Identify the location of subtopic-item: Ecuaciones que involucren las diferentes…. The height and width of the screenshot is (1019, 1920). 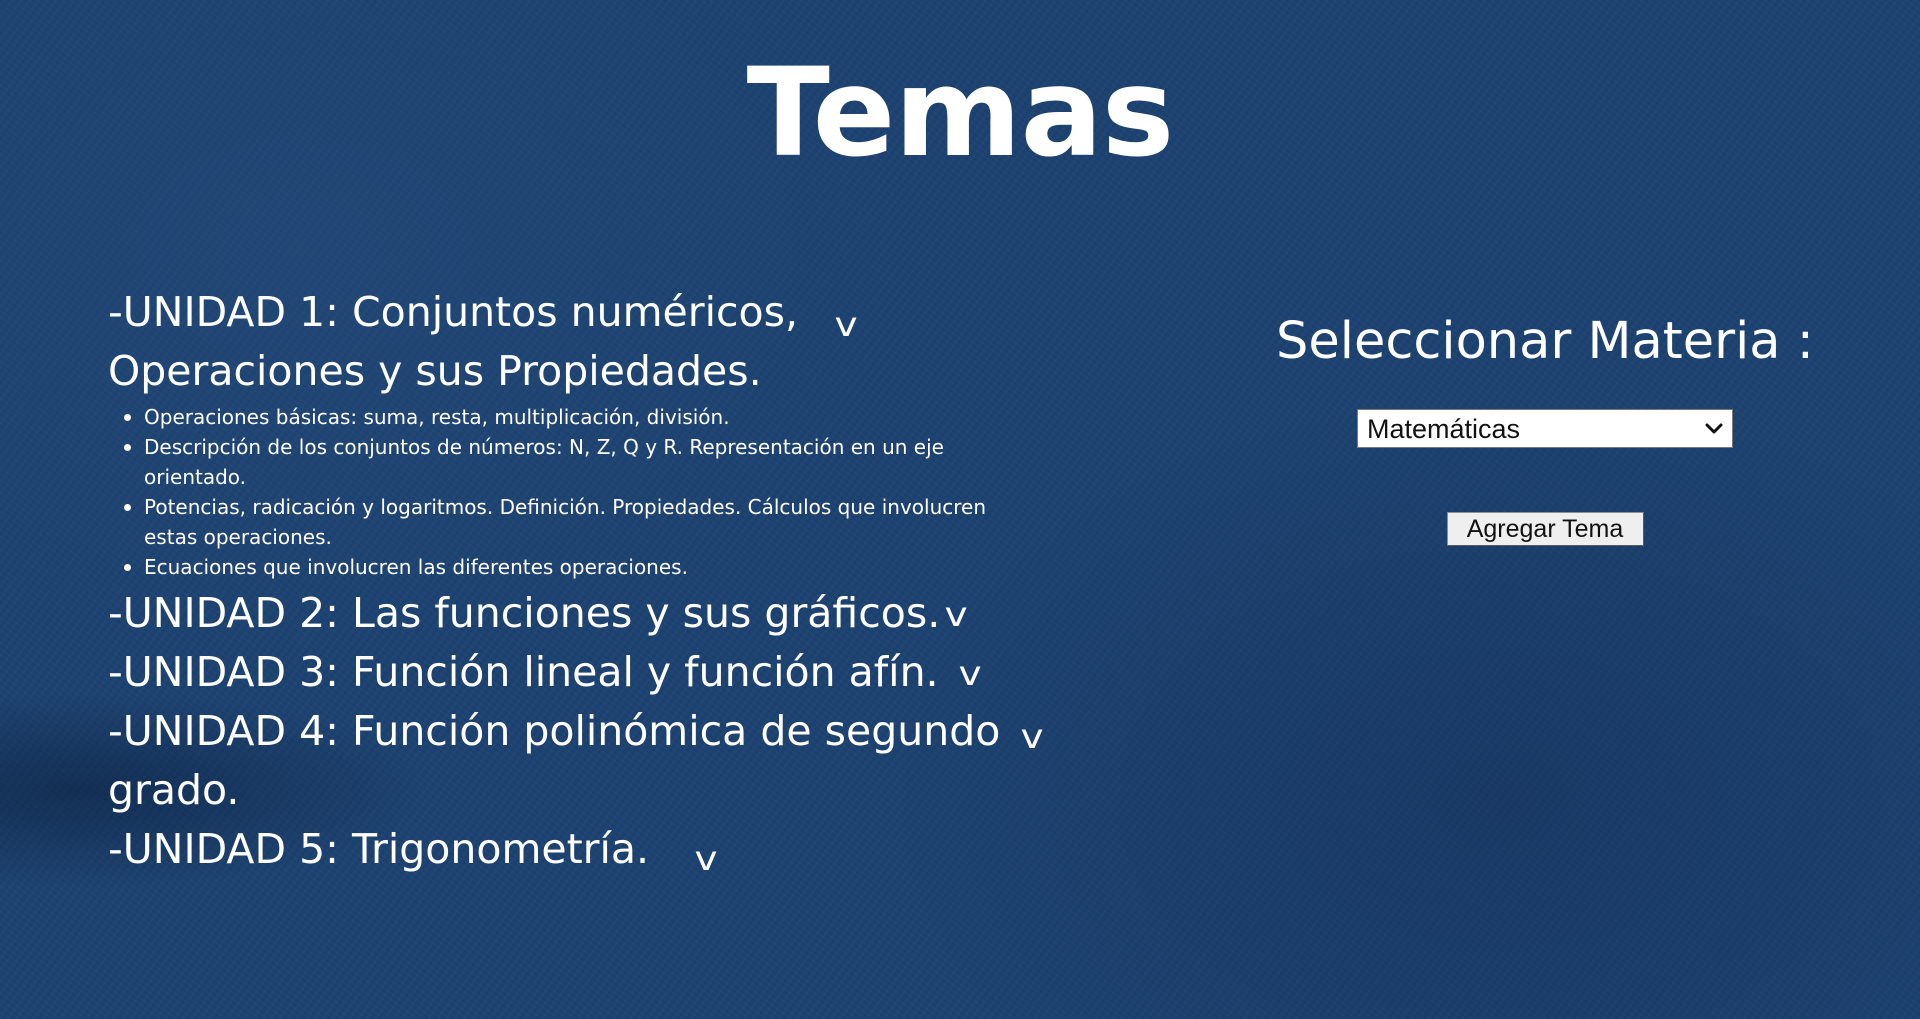
(569, 567).